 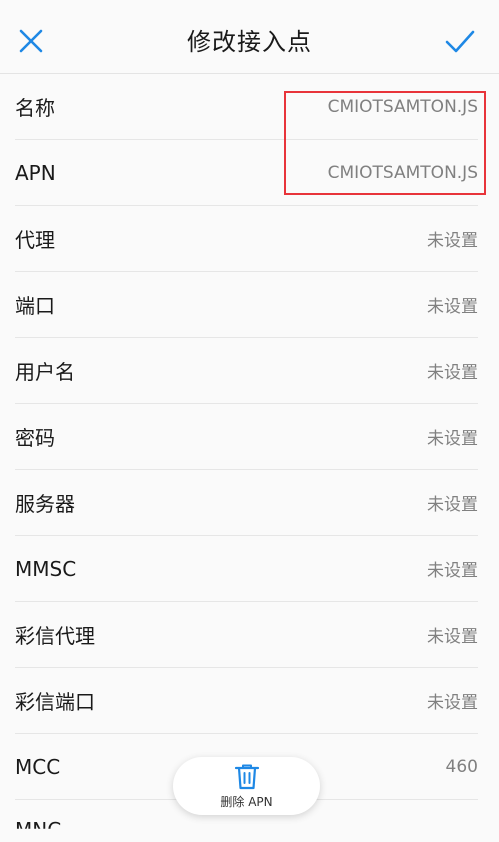 What do you see at coordinates (246, 305) in the screenshot?
I see `setting-row-port: 端口 未设置` at bounding box center [246, 305].